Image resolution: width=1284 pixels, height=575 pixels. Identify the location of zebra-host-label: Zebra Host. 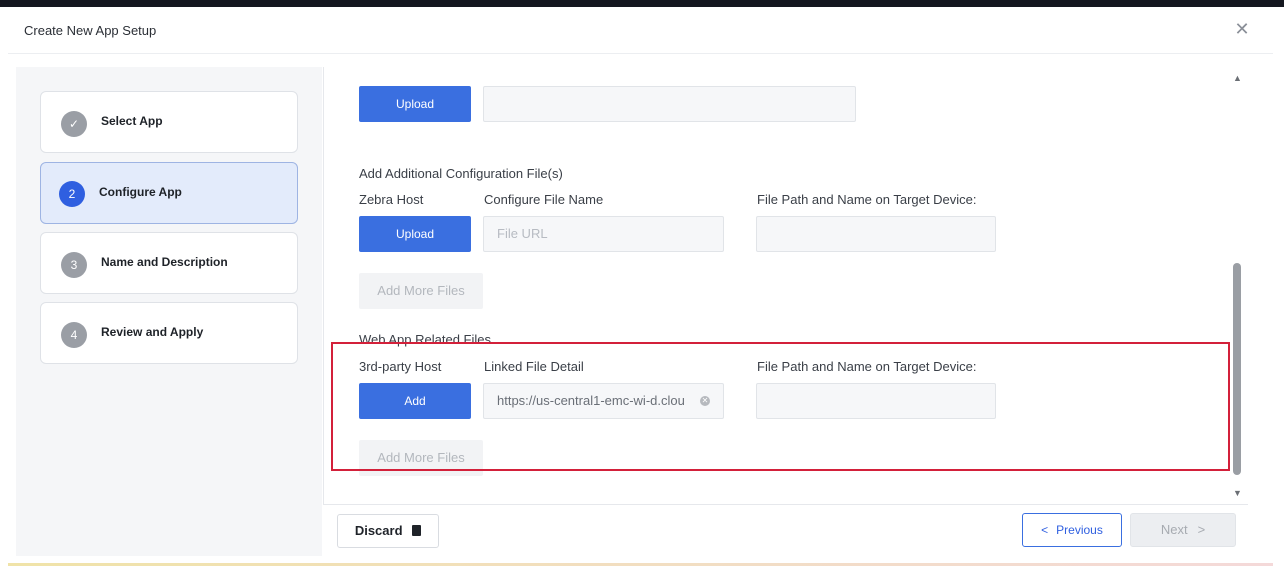
(391, 199).